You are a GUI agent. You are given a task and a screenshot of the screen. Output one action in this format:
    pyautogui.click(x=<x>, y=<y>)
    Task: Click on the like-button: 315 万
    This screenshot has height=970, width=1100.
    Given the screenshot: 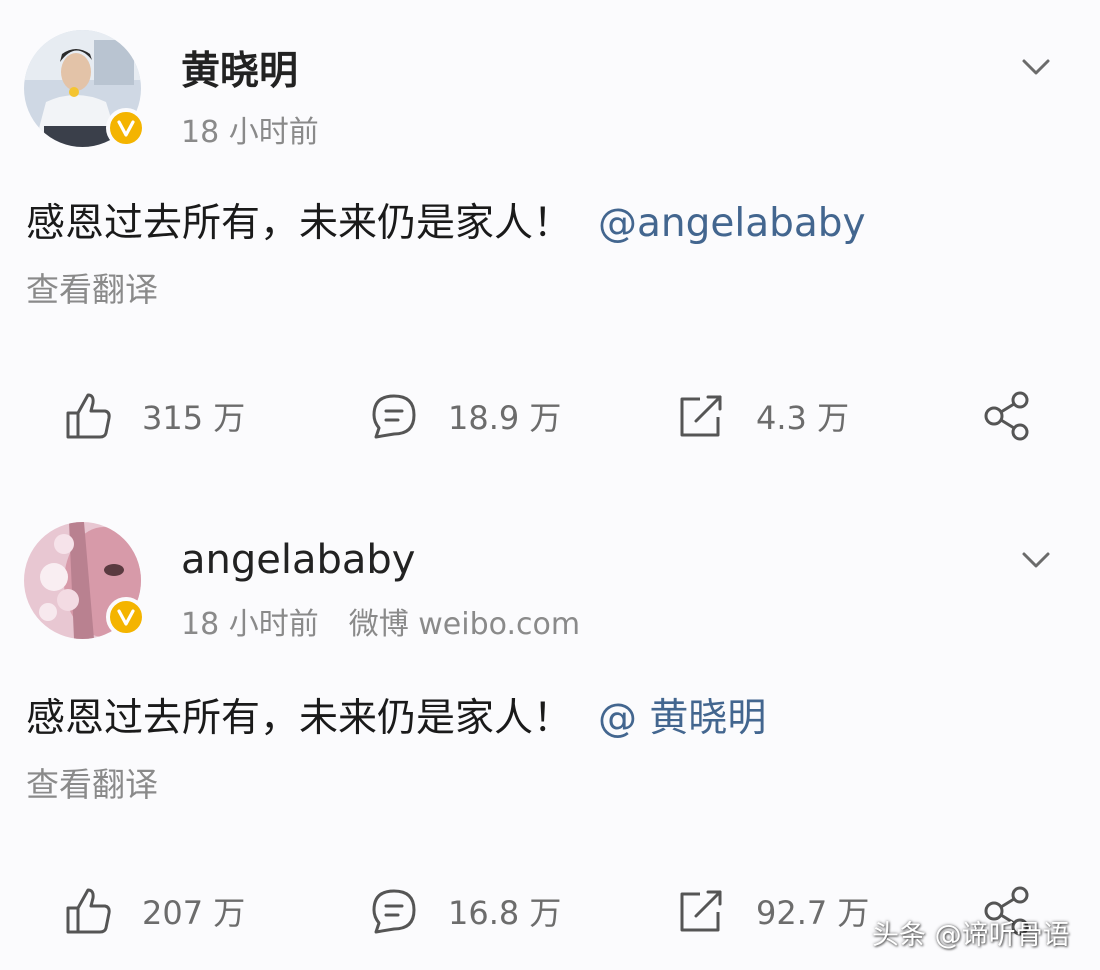 What is the action you would take?
    pyautogui.click(x=154, y=416)
    